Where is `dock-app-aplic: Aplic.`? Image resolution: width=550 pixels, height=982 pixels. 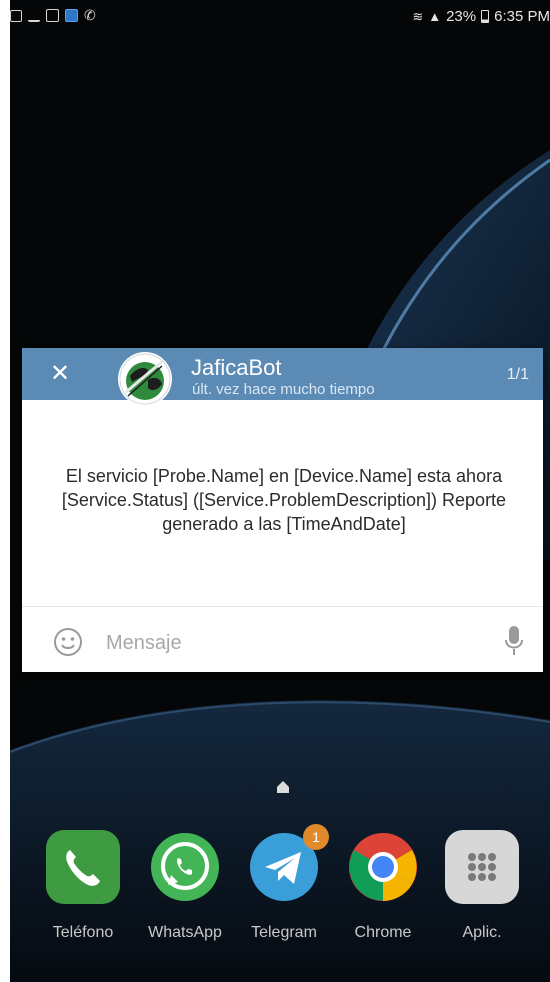 dock-app-aplic: Aplic. is located at coordinates (482, 886).